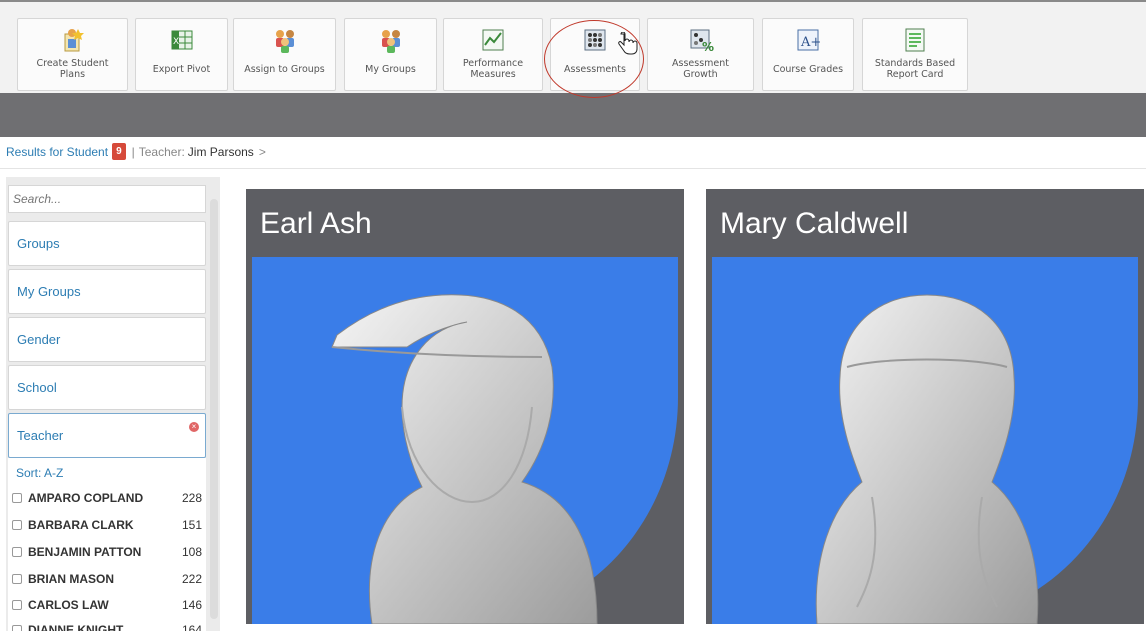 The height and width of the screenshot is (631, 1146). What do you see at coordinates (493, 40) in the screenshot?
I see `line-chart-icon` at bounding box center [493, 40].